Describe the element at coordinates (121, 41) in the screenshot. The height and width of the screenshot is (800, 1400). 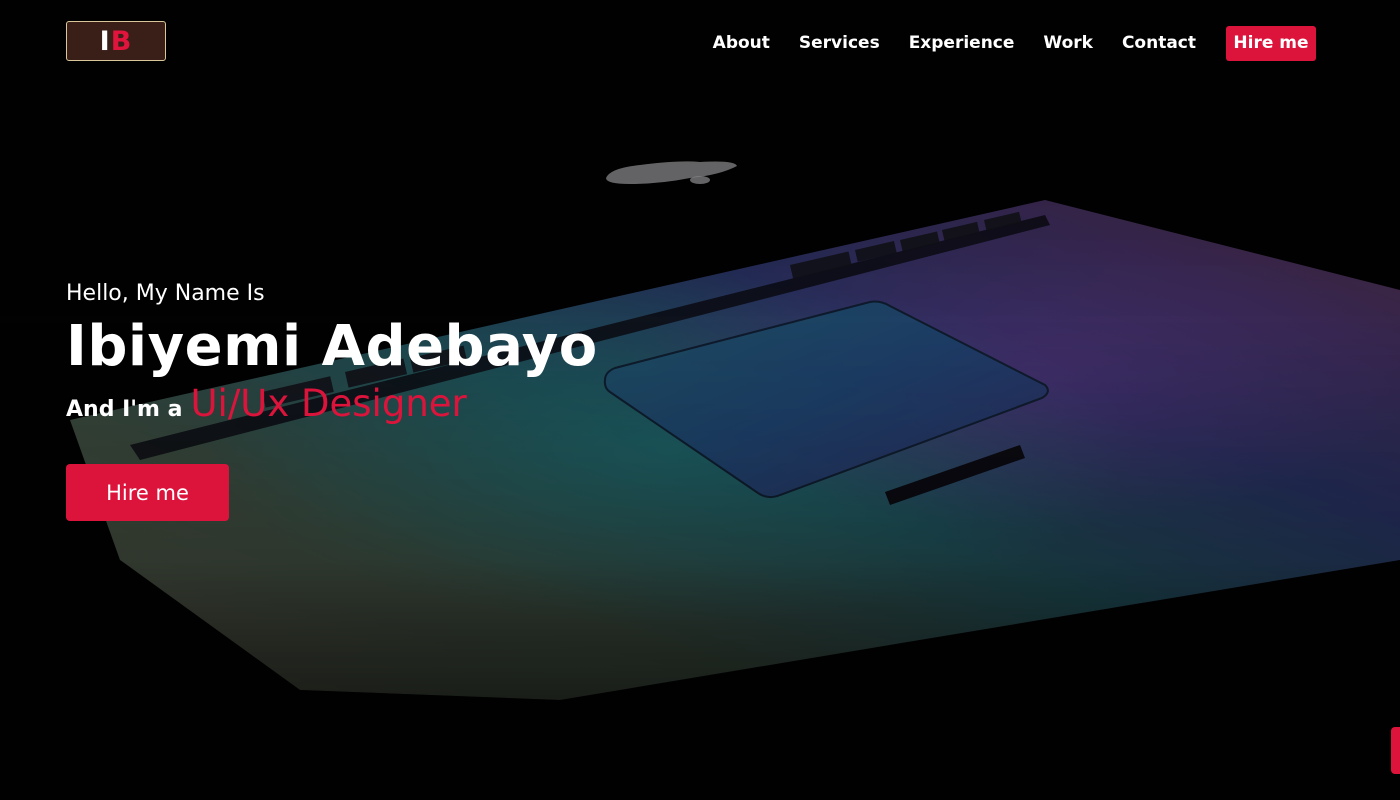
I see `logo-letter-b: B` at that location.